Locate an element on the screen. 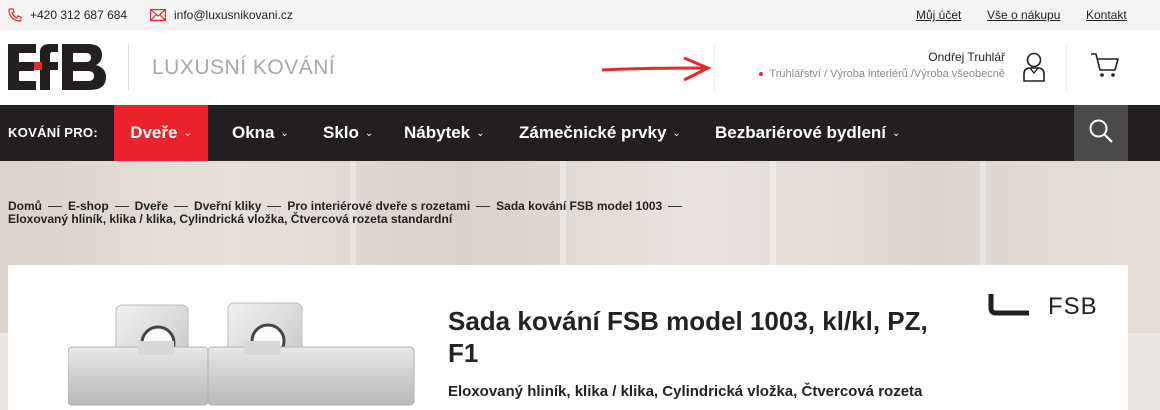 The height and width of the screenshot is (410, 1160). nav-item-sklo: Sklo ⌄ is located at coordinates (348, 133).